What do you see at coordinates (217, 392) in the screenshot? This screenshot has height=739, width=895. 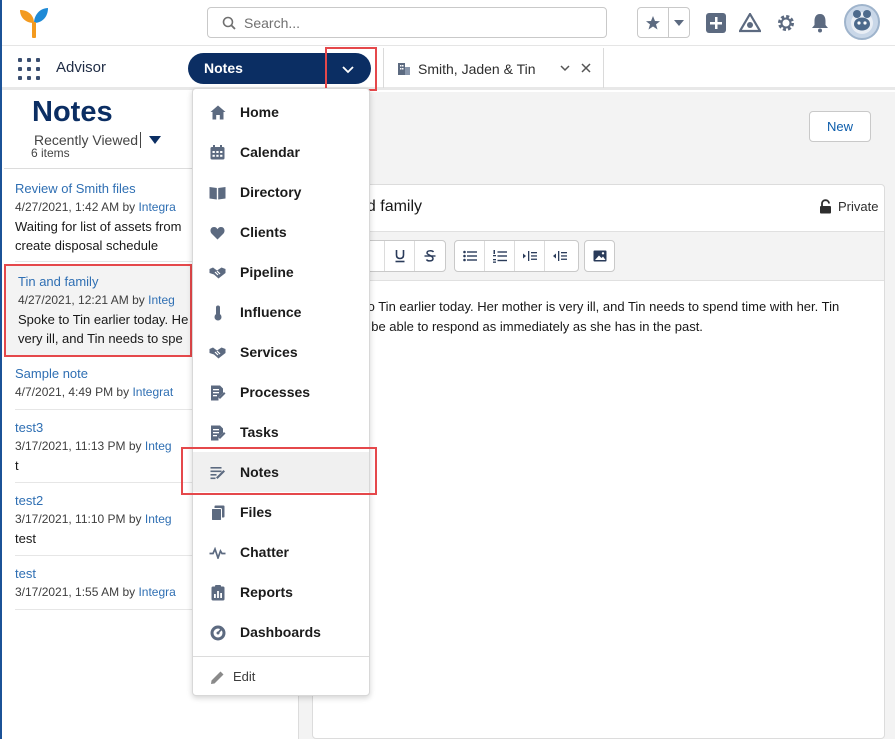 I see `process-icon` at bounding box center [217, 392].